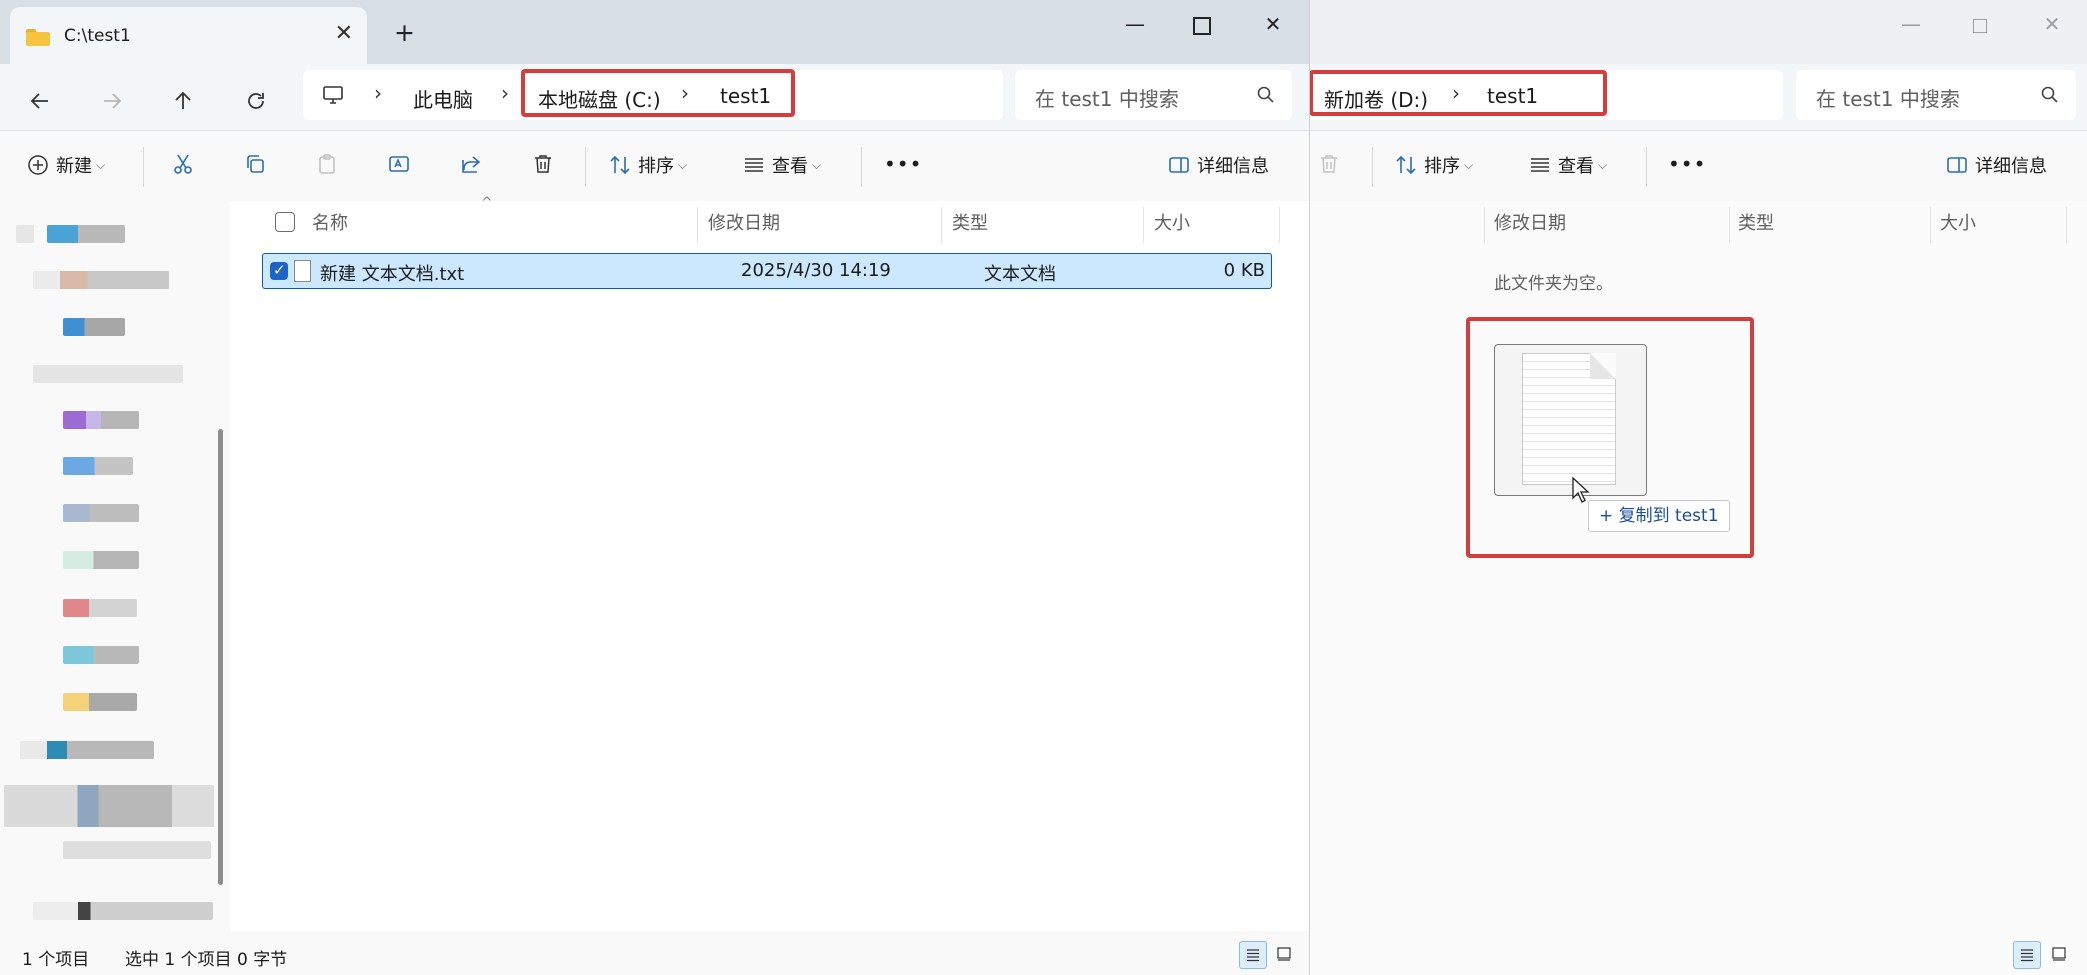  What do you see at coordinates (255, 164) in the screenshot?
I see `copy-icon` at bounding box center [255, 164].